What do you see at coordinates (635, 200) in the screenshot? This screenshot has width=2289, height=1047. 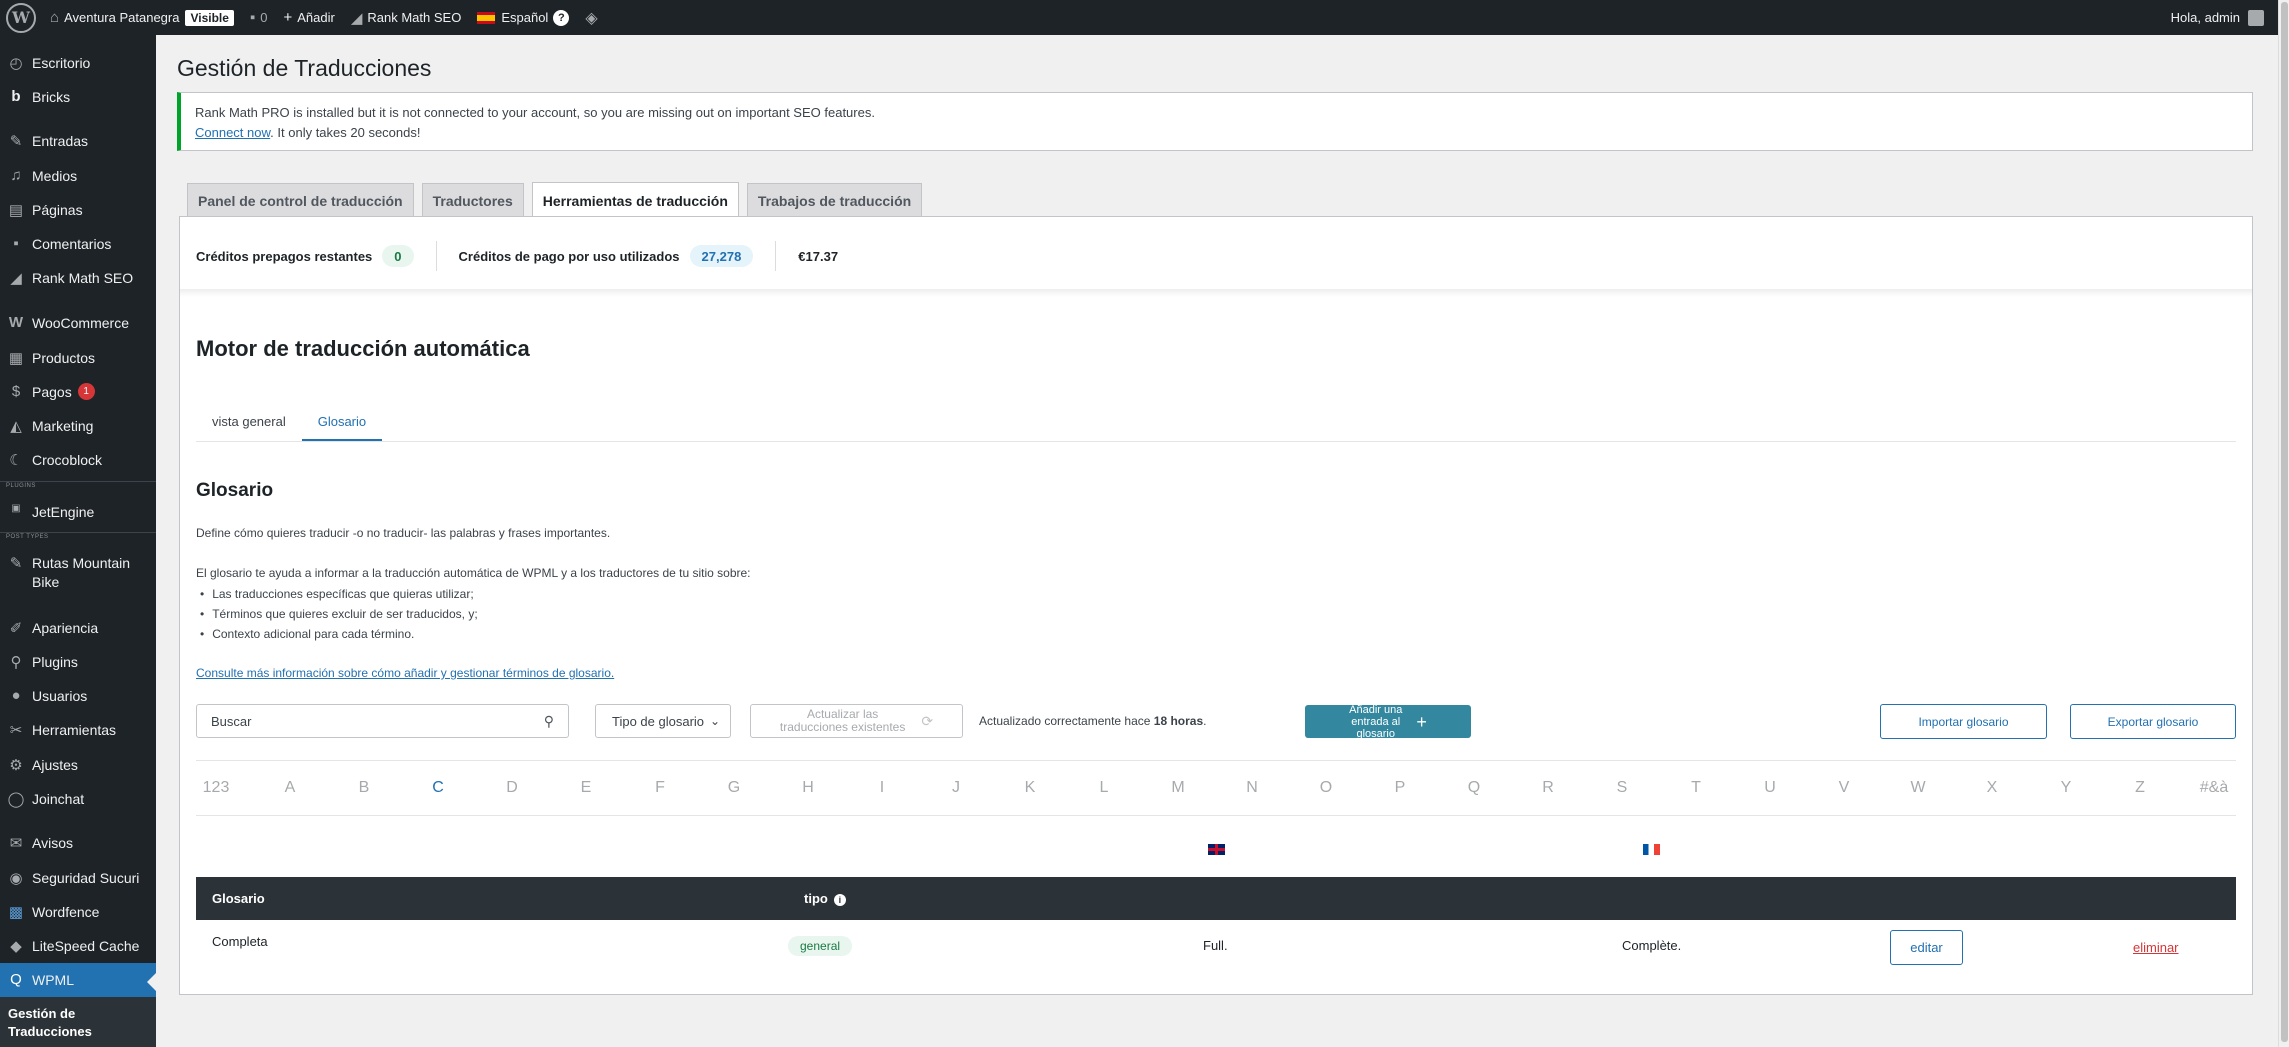 I see `tab-herramientas: Herramientas de traducción` at bounding box center [635, 200].